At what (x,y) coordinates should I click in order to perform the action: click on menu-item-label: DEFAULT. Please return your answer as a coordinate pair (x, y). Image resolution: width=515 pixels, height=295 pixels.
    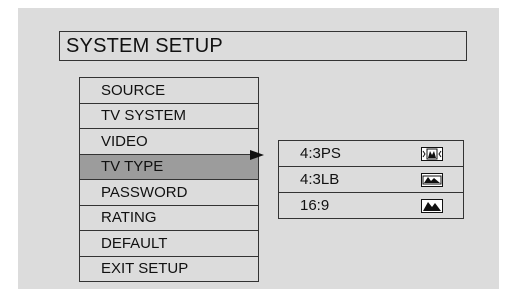
    Looking at the image, I should click on (134, 243).